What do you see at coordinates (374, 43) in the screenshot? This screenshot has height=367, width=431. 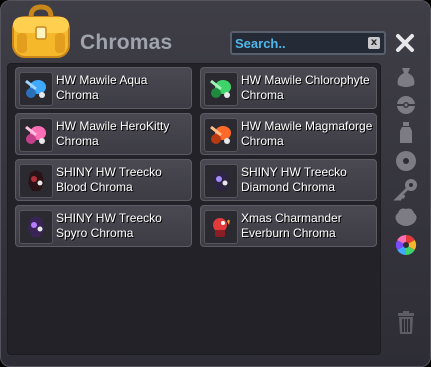 I see `search-clear-button: x` at bounding box center [374, 43].